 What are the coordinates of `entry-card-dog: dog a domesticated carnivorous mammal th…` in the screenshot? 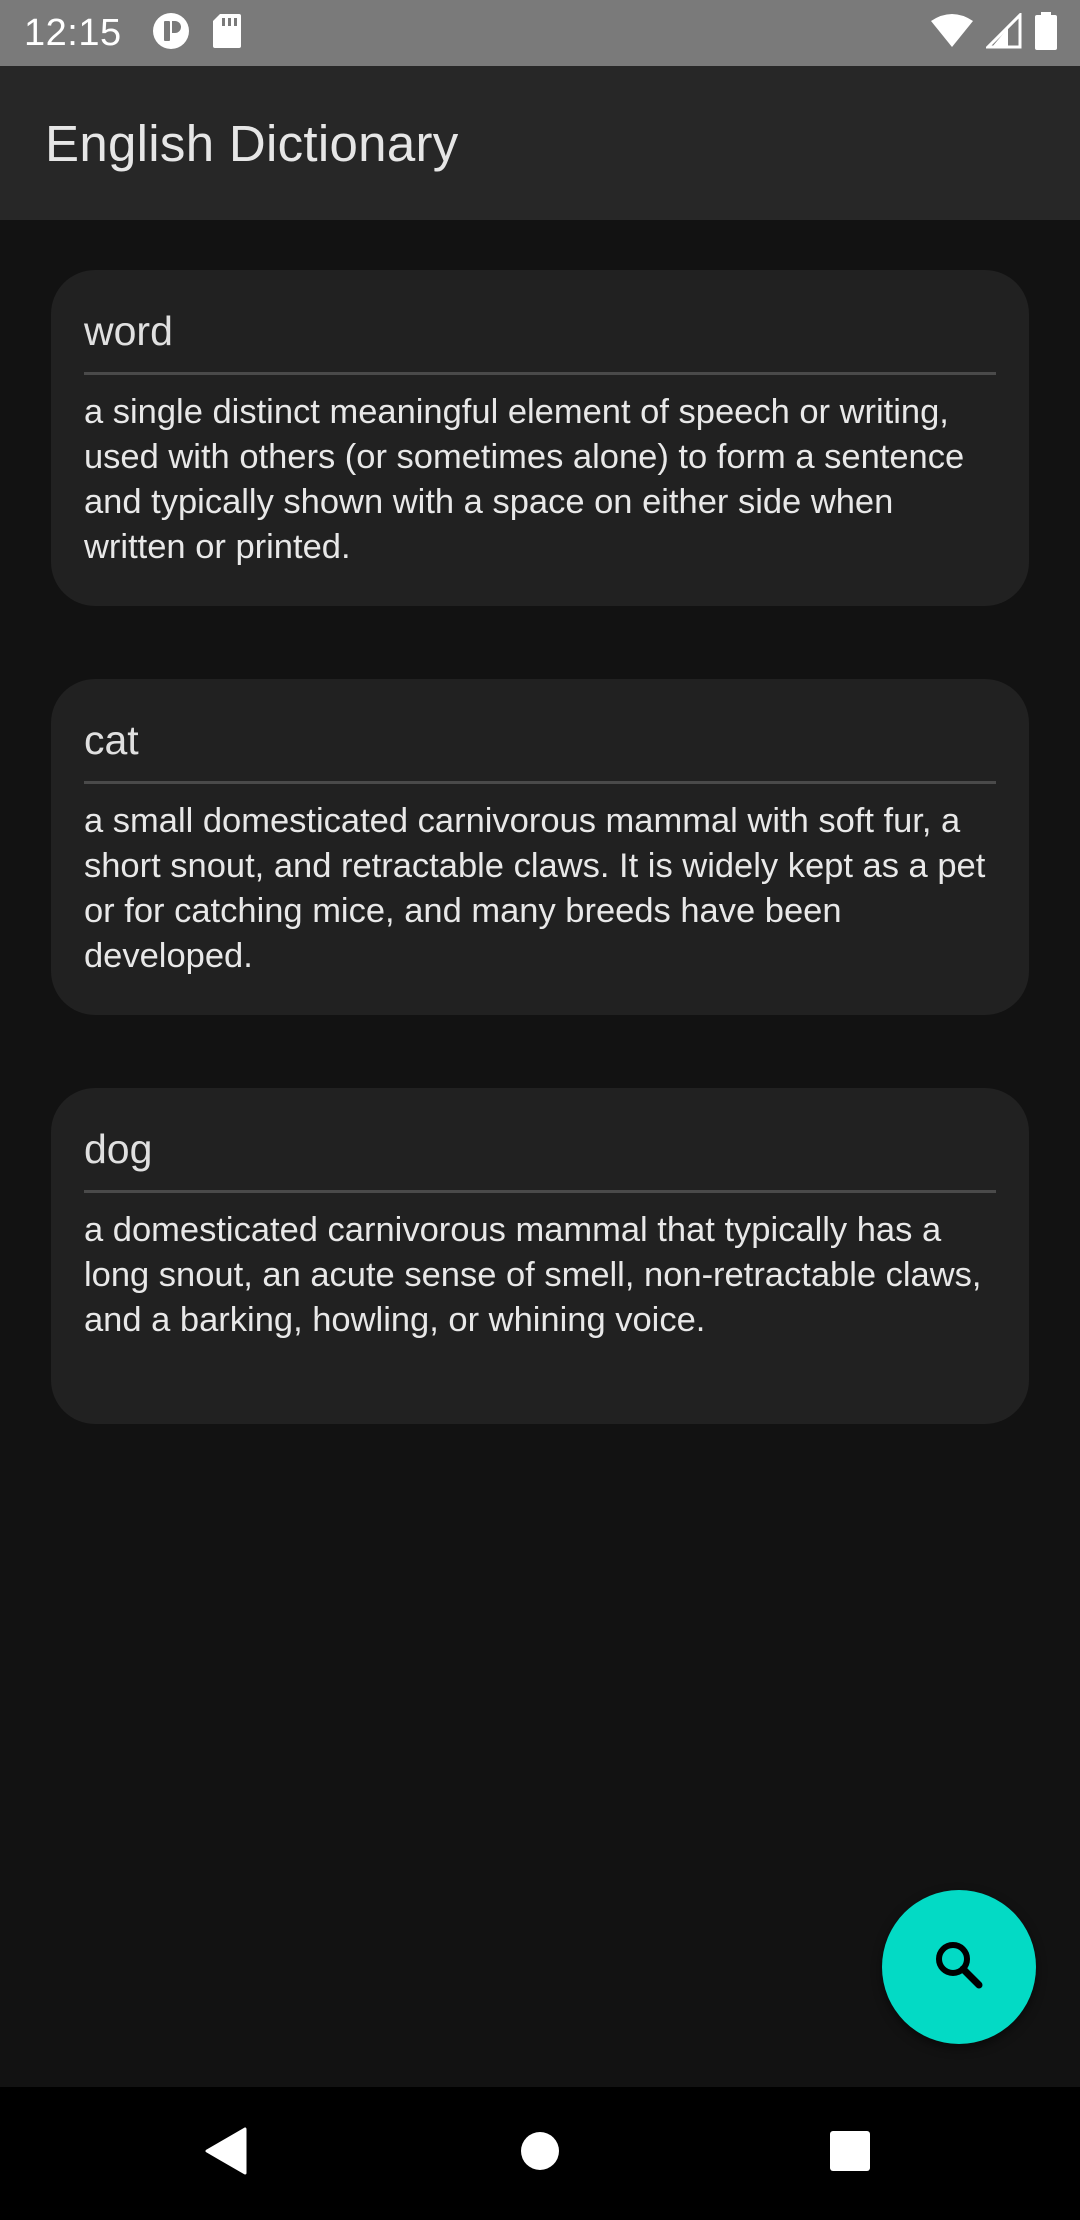 It's located at (540, 1256).